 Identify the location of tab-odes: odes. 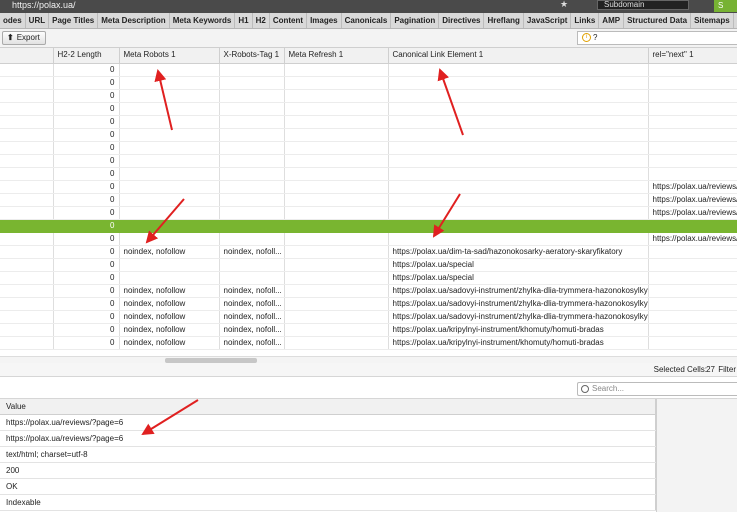
(13, 20).